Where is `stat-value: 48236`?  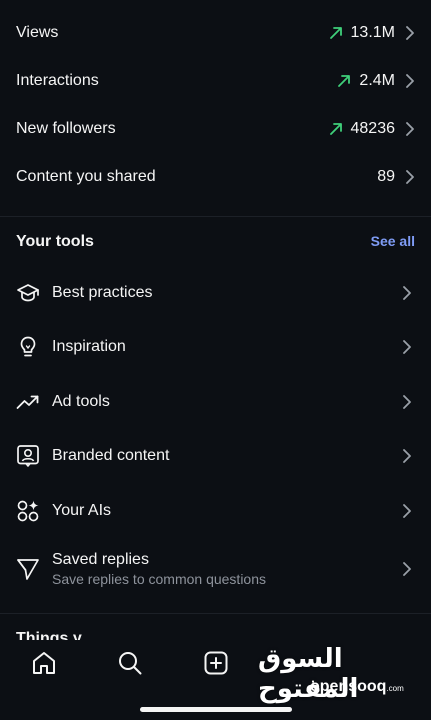 stat-value: 48236 is located at coordinates (373, 128).